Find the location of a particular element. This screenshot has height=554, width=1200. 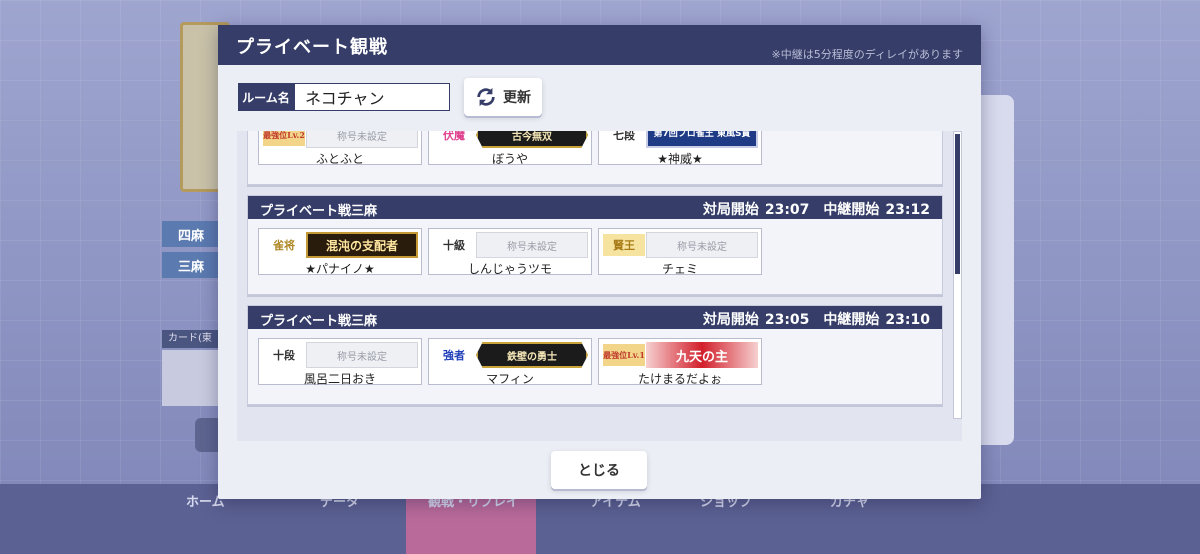

room-card-header: プライベート戦三麻 対局開始 23:07 中継開始 23:12 is located at coordinates (595, 207).